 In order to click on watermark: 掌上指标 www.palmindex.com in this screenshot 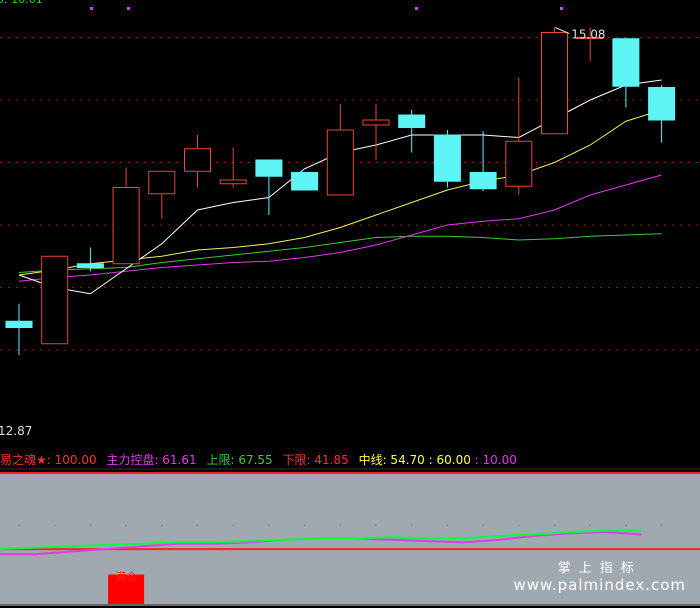, I will do `click(599, 575)`.